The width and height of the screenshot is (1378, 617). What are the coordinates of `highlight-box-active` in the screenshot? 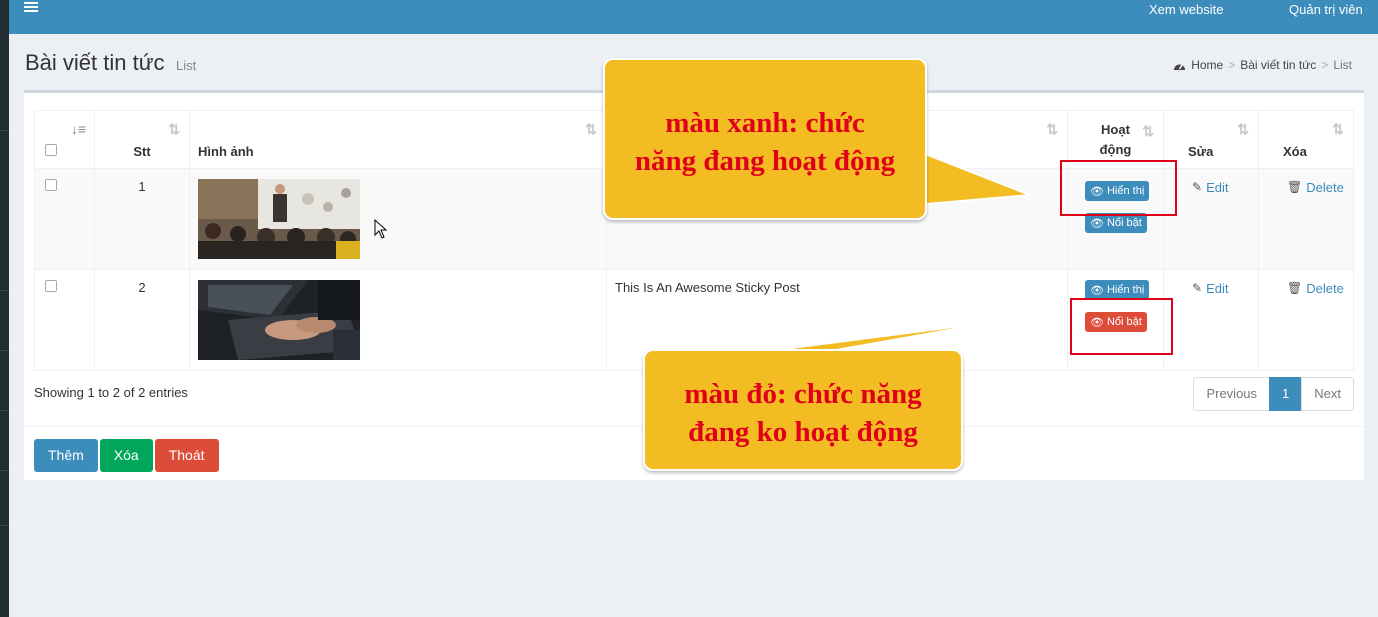 It's located at (1118, 188).